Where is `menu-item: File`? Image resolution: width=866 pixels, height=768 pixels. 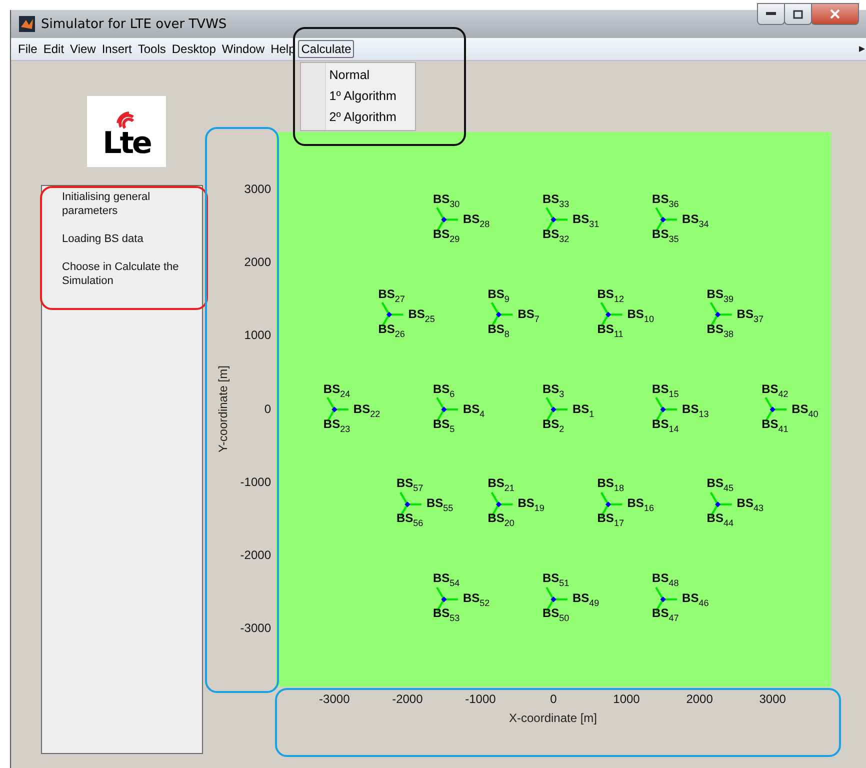
menu-item: File is located at coordinates (27, 49).